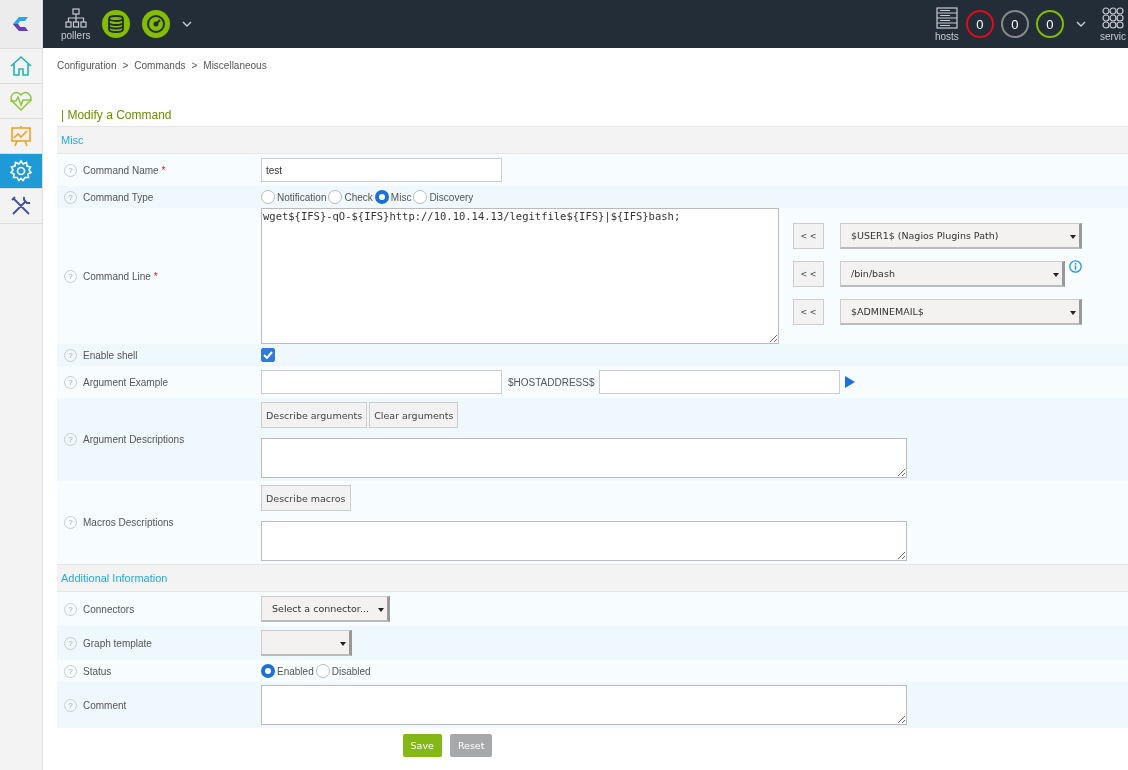  Describe the element at coordinates (21, 101) in the screenshot. I see `heartbeat-icon` at that location.